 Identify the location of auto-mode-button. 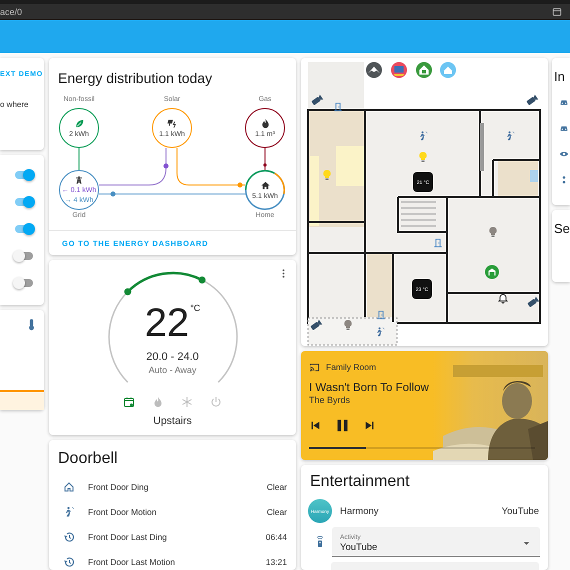
(129, 402).